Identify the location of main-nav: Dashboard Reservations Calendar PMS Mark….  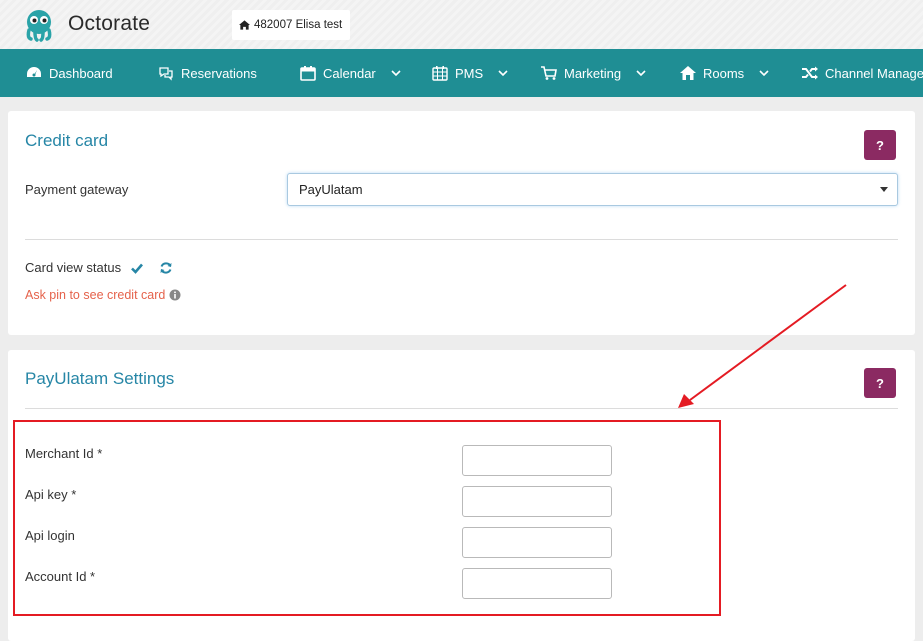
(461, 73).